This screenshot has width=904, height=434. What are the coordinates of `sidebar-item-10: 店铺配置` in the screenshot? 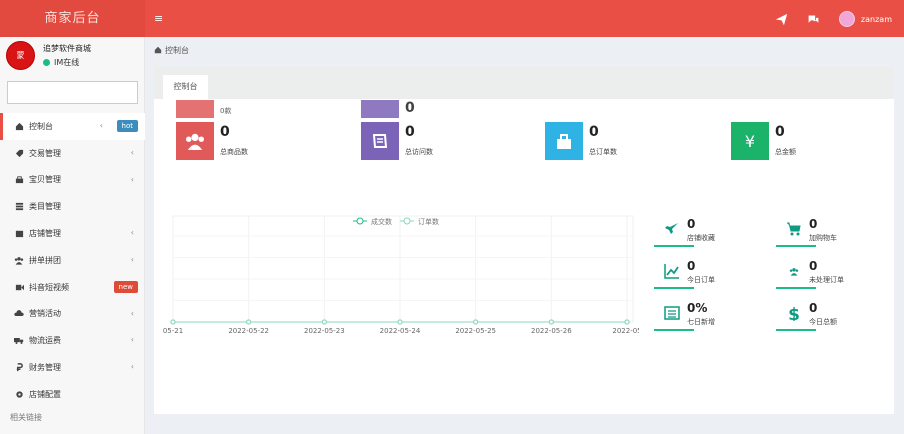 It's located at (72, 394).